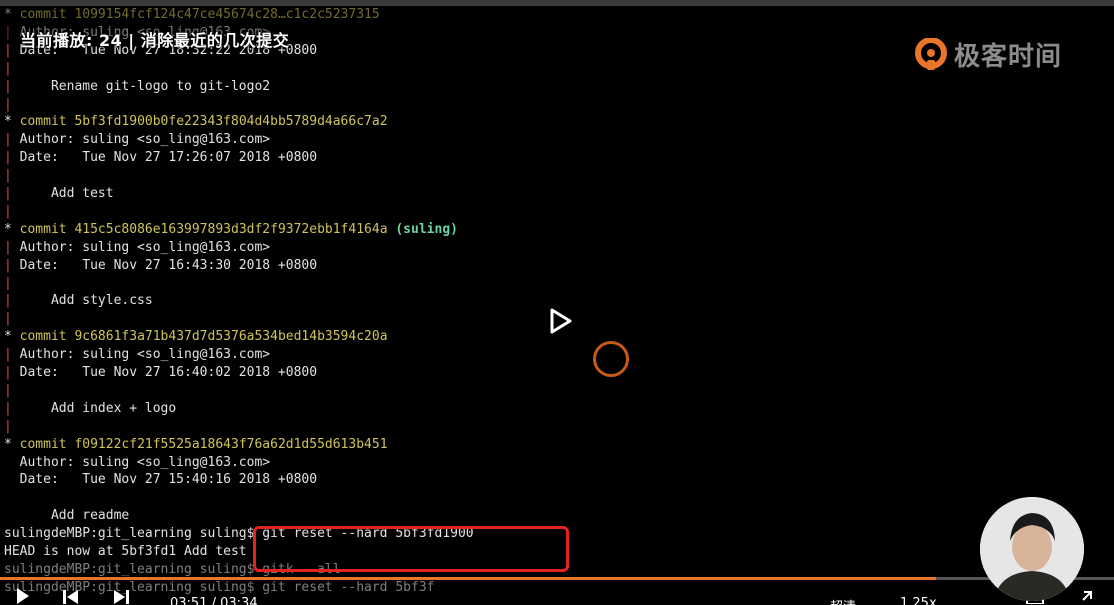 This screenshot has width=1114, height=605. I want to click on player-controls: 03:51 / 03:34 超清 1.25x, so click(557, 592).